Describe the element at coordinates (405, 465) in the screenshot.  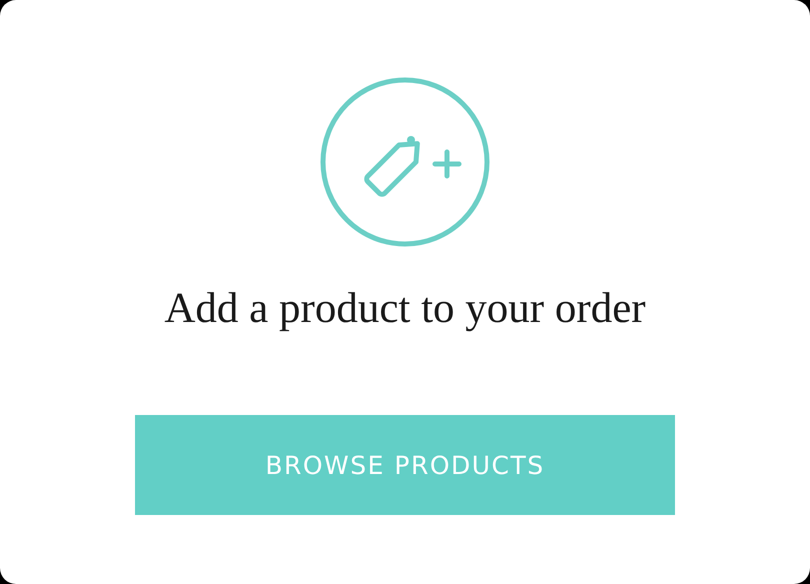
I see `browse-products-button: BROWSE PRODUCTS` at that location.